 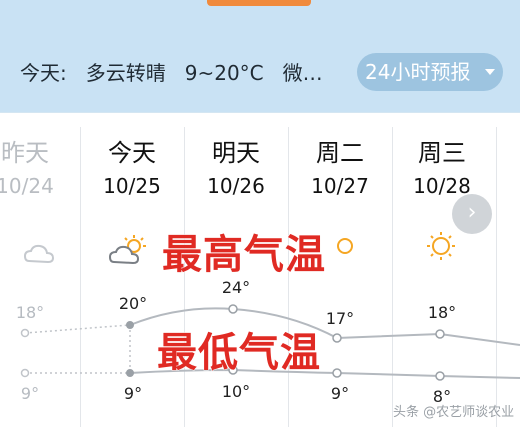 What do you see at coordinates (454, 412) in the screenshot?
I see `watermark: 头条 @农艺师谈农业` at bounding box center [454, 412].